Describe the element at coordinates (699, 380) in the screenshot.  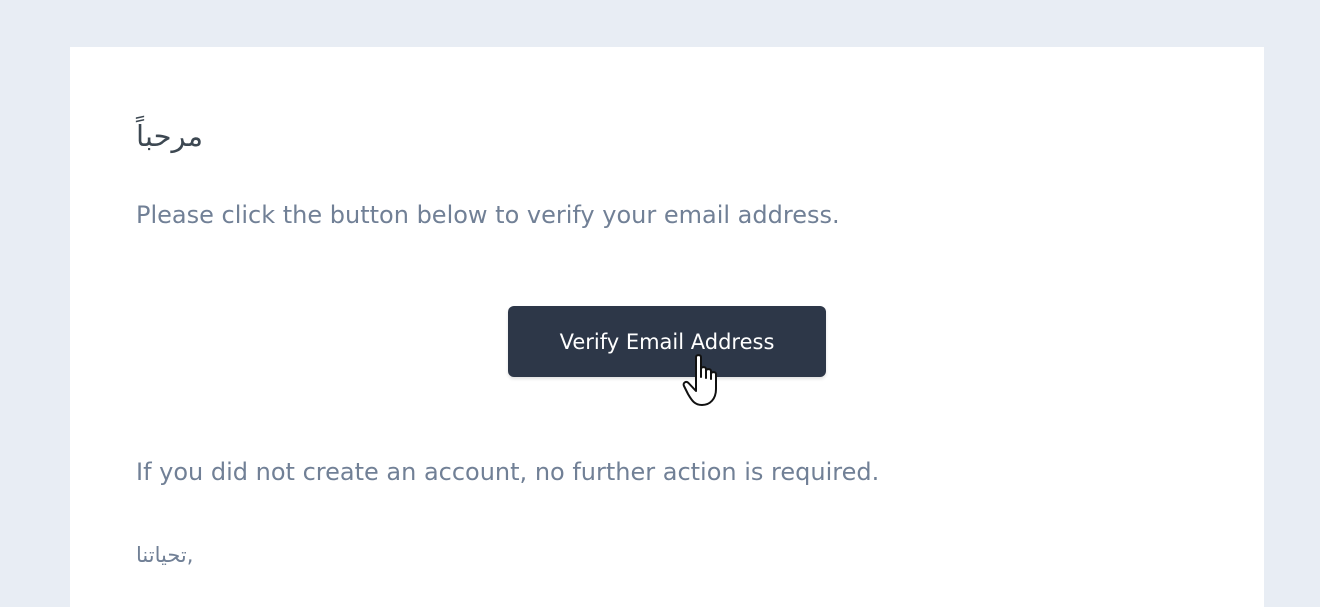
I see `hand-pointer-icon` at that location.